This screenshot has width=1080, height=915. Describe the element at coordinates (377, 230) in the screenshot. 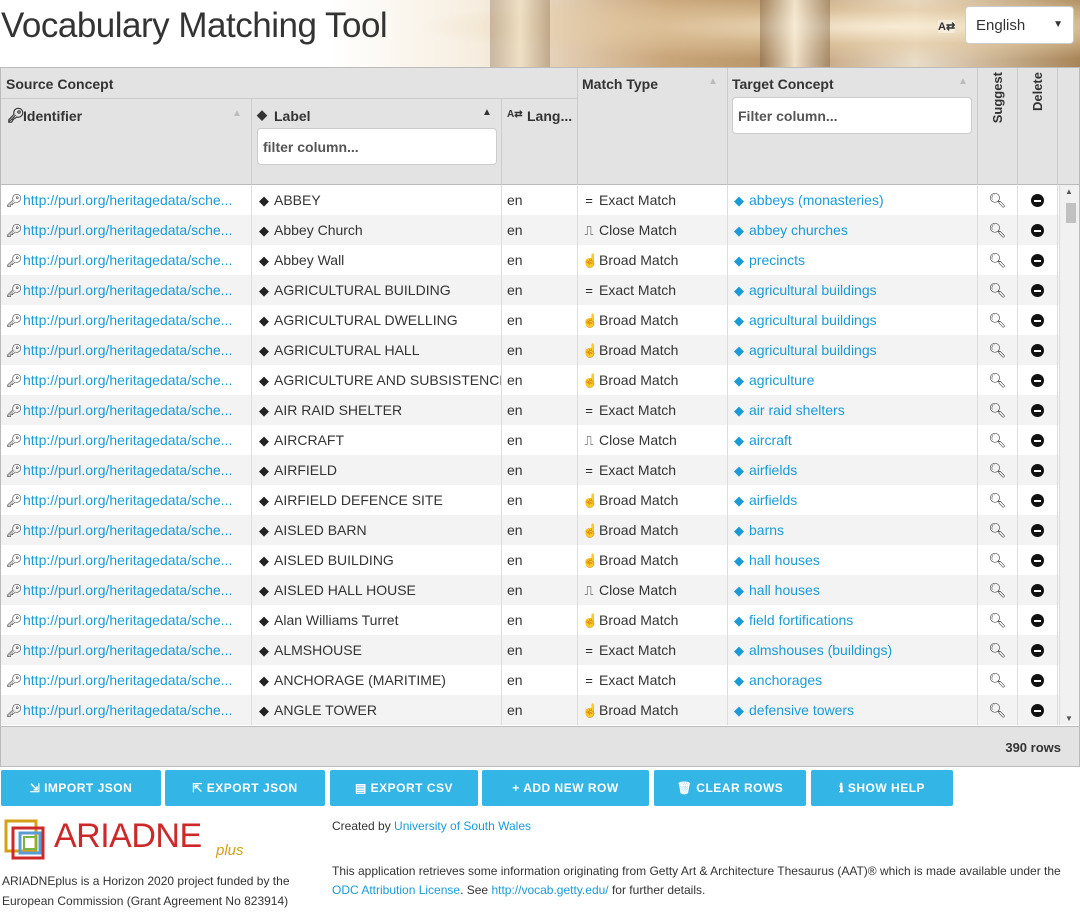

I see `label-cell: ◆ Abbey Church` at that location.